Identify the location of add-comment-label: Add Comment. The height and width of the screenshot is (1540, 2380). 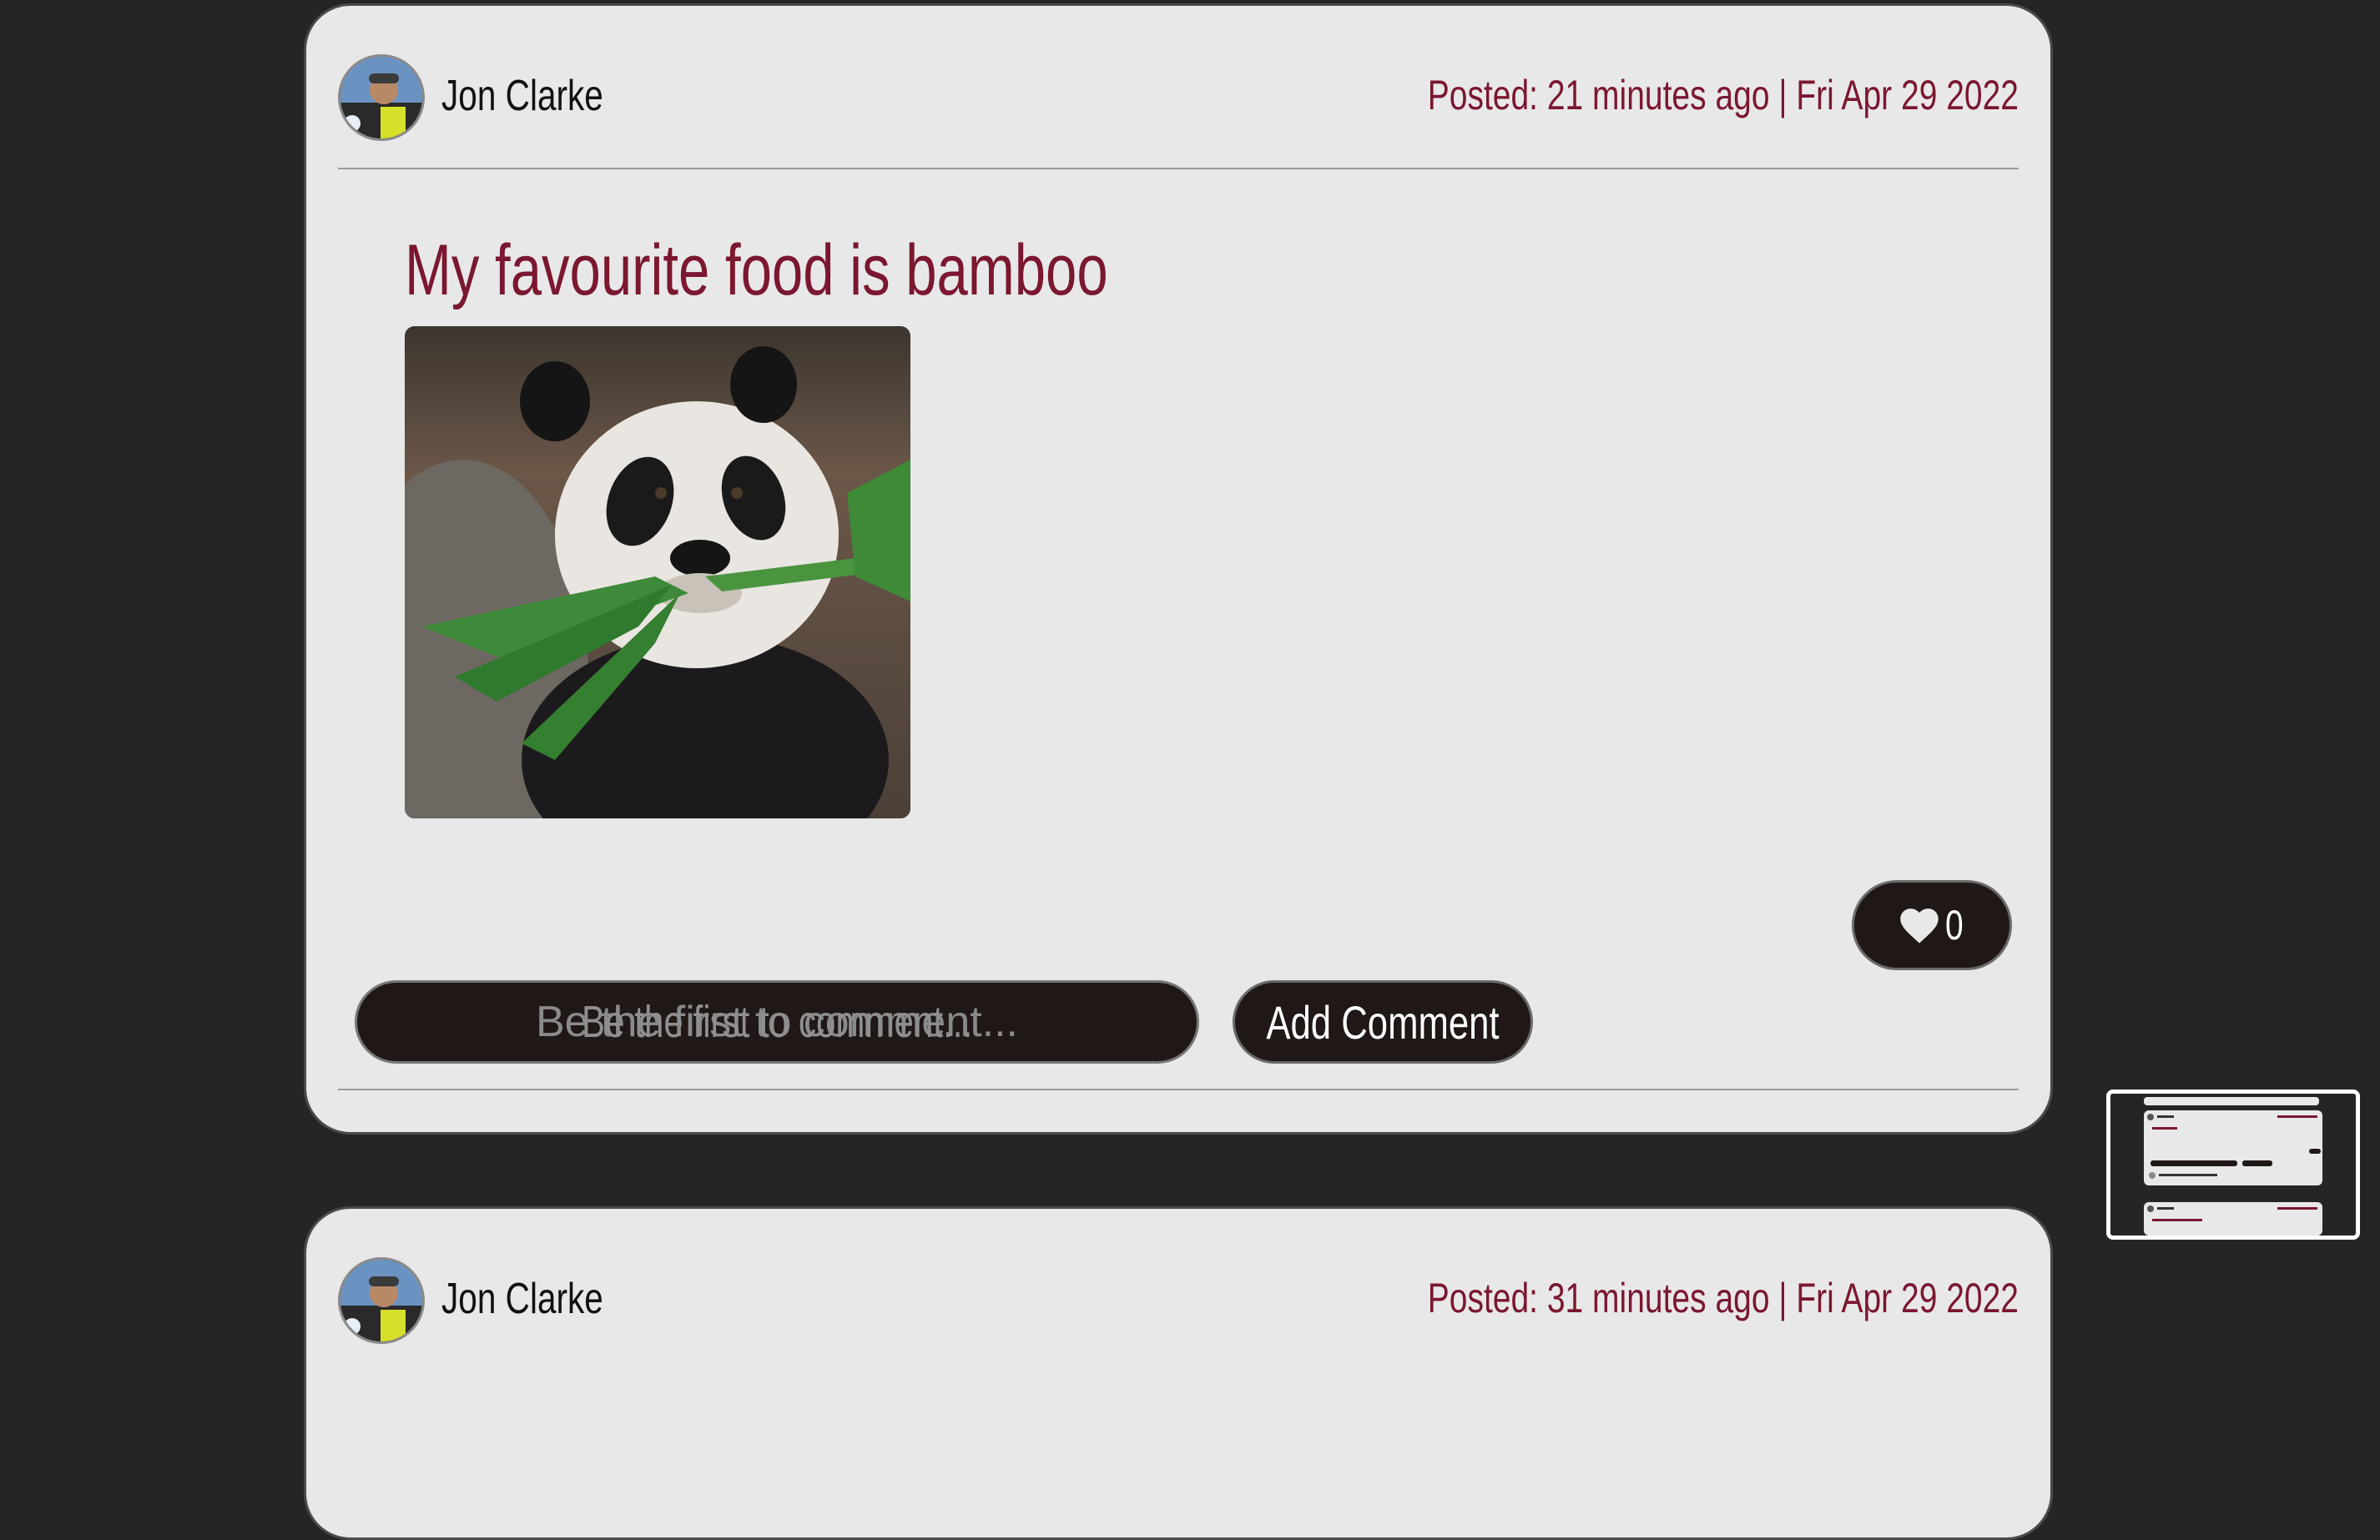
(1383, 1022).